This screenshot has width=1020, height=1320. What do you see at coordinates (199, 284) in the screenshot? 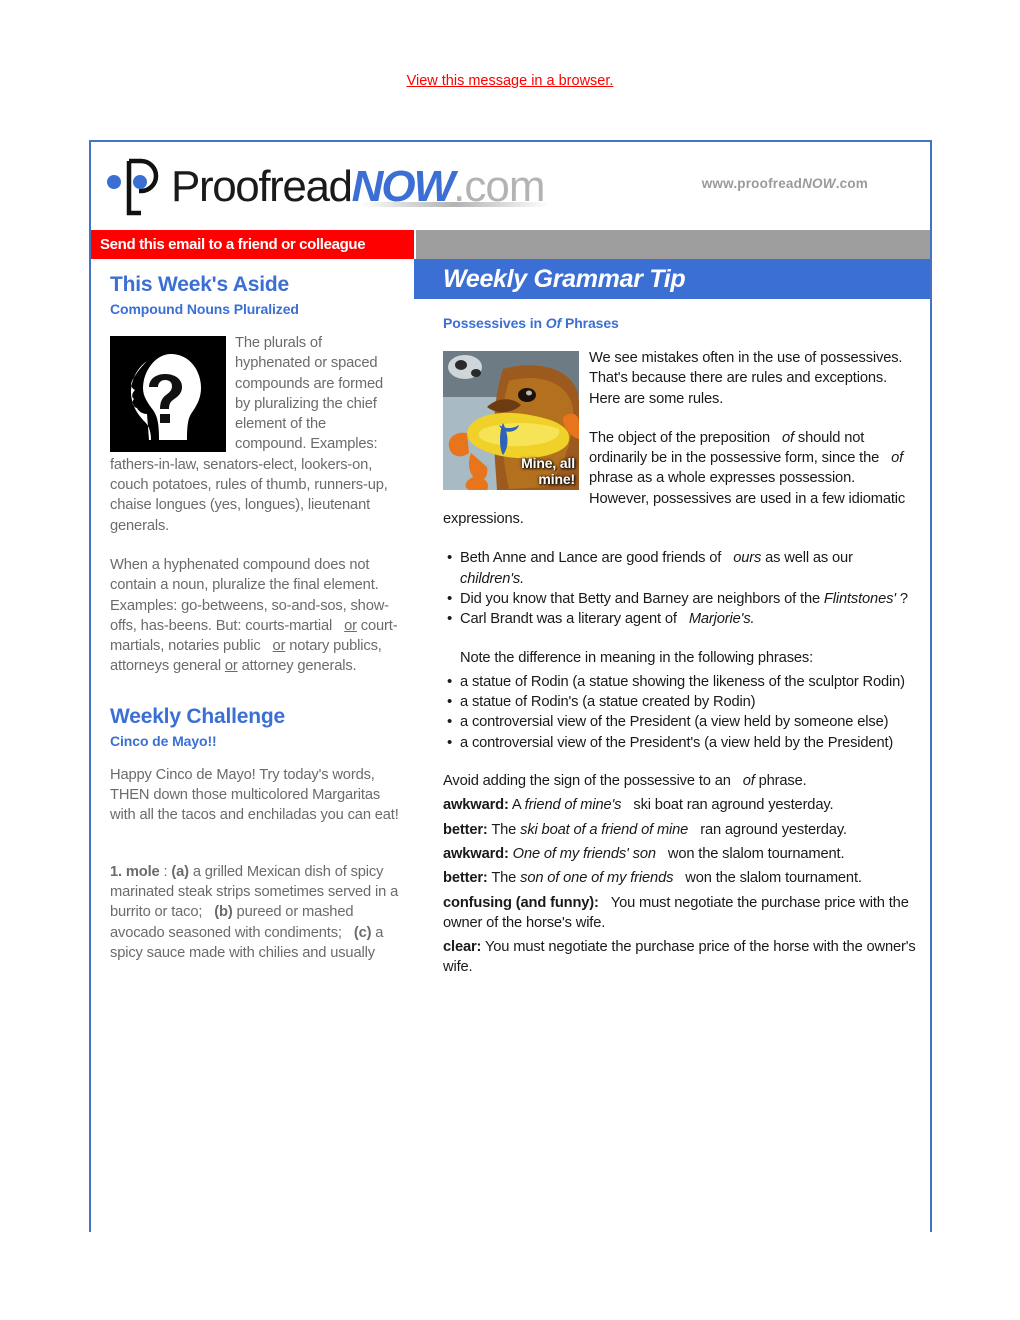
I see `aside-heading: This Week's Aside` at bounding box center [199, 284].